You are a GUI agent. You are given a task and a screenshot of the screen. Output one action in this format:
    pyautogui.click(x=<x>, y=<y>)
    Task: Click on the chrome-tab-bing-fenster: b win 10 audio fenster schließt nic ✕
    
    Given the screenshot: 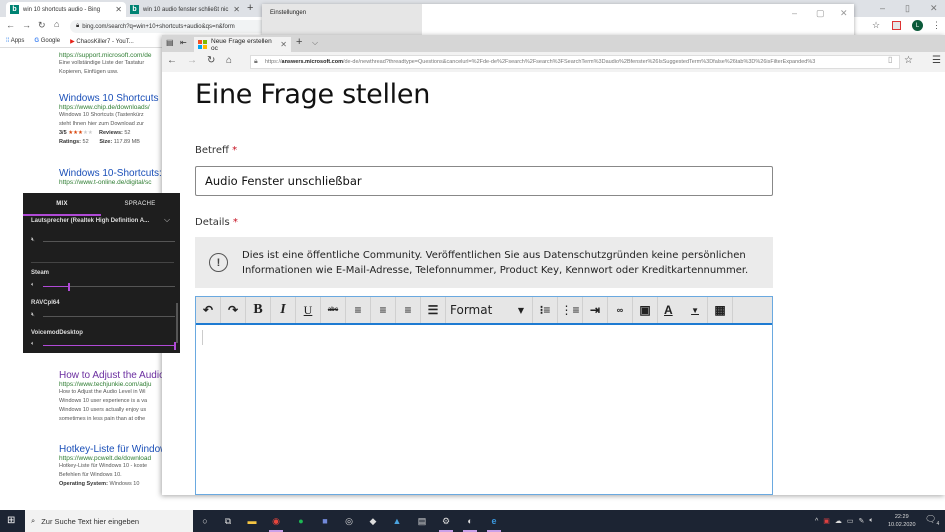 What is the action you would take?
    pyautogui.click(x=185, y=9)
    